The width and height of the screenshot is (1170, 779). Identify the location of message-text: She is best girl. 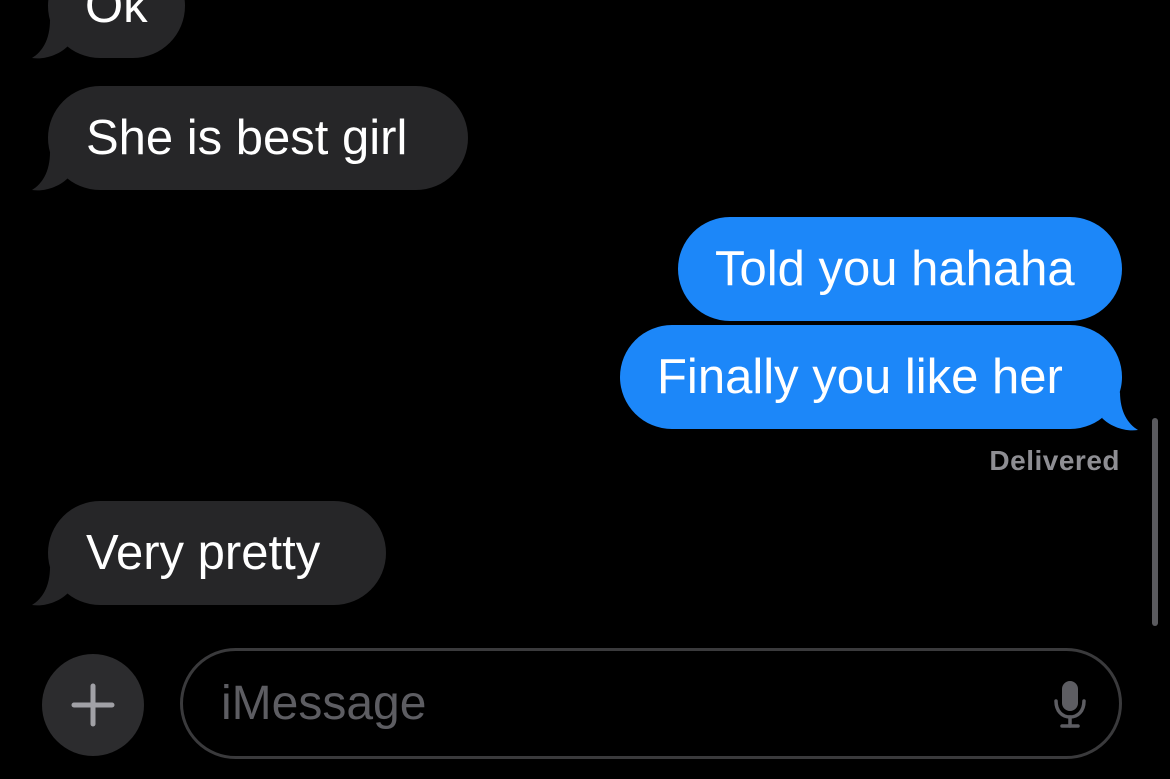
(247, 138).